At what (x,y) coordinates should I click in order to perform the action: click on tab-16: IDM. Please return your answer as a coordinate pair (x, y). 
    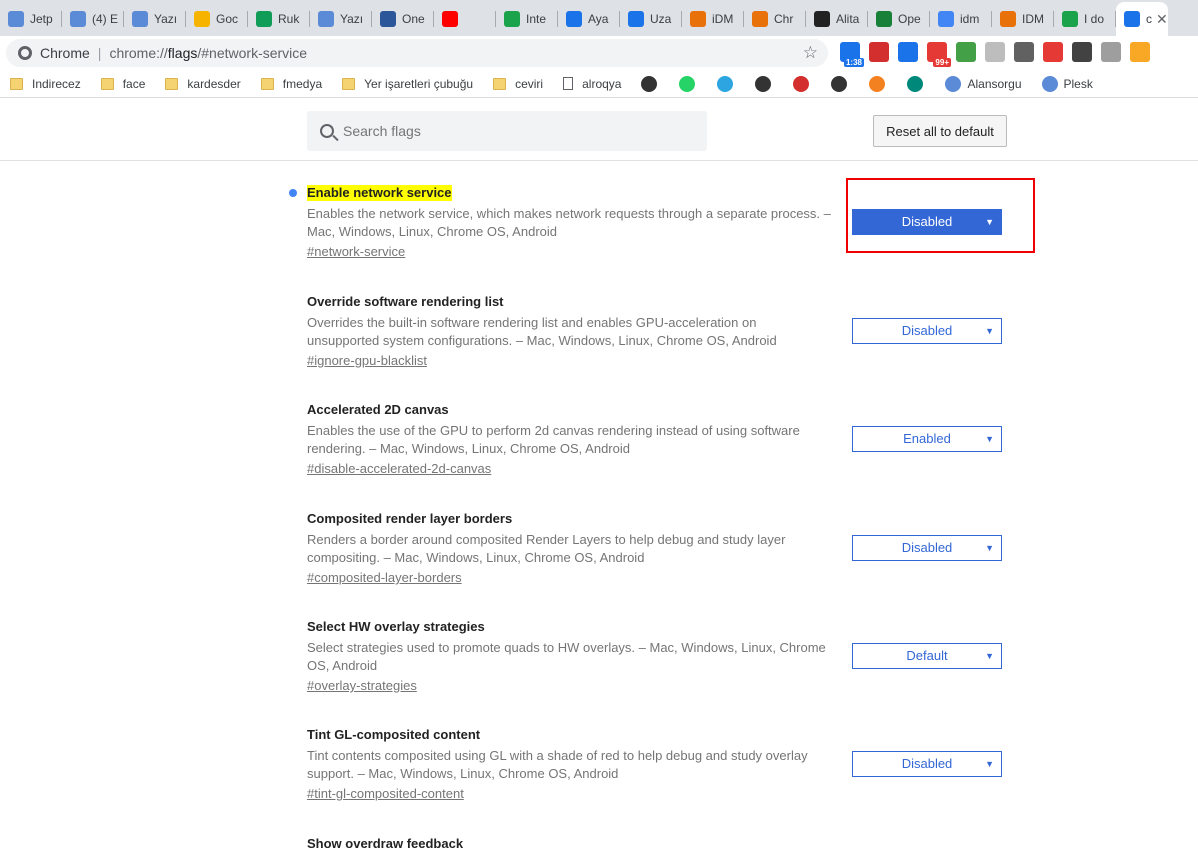
    Looking at the image, I should click on (1023, 19).